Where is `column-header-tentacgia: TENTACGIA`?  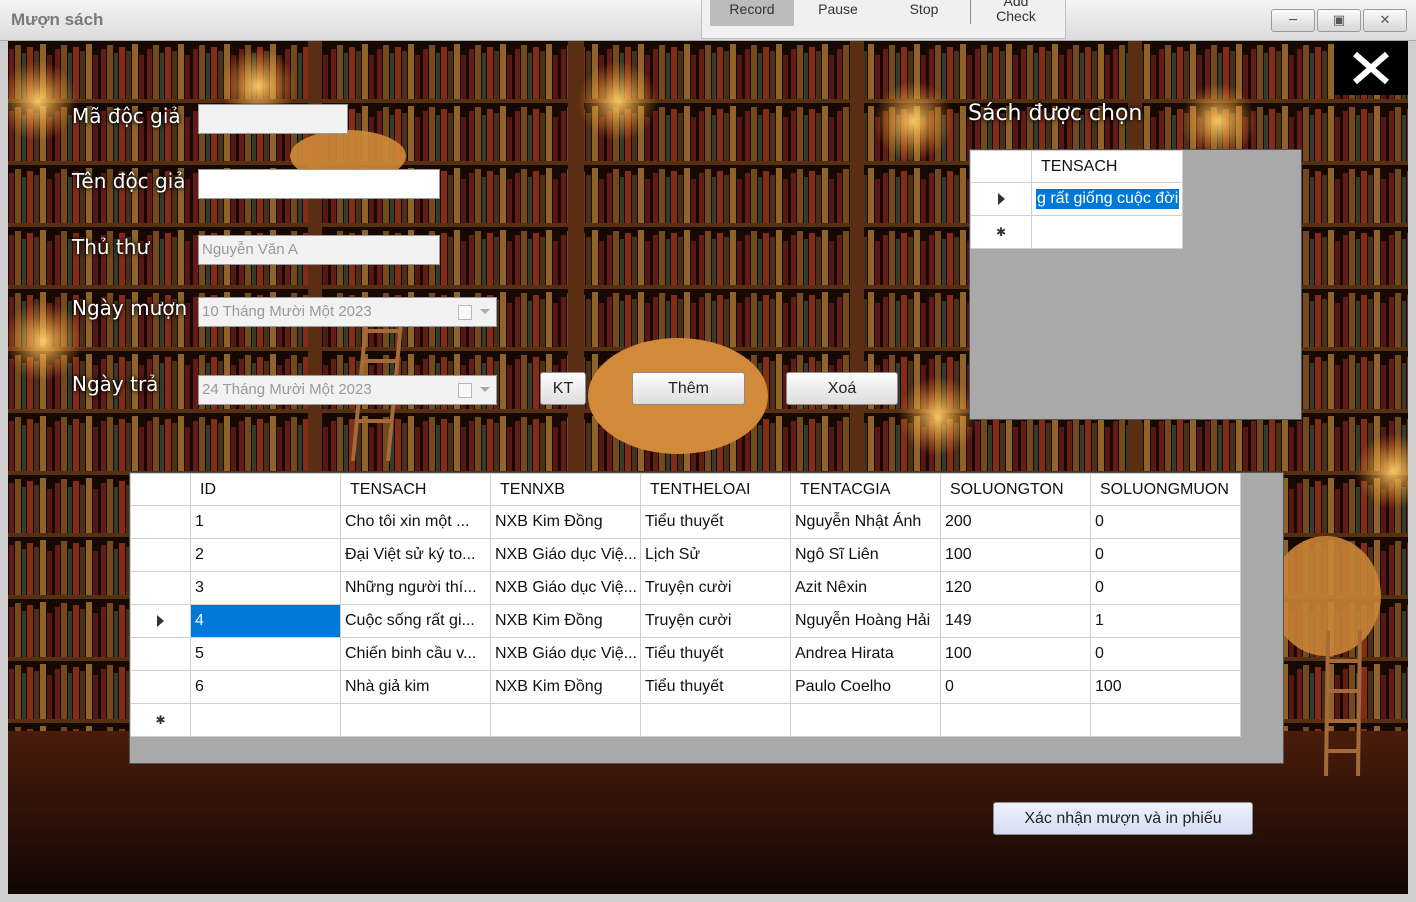 column-header-tentacgia: TENTACGIA is located at coordinates (865, 489).